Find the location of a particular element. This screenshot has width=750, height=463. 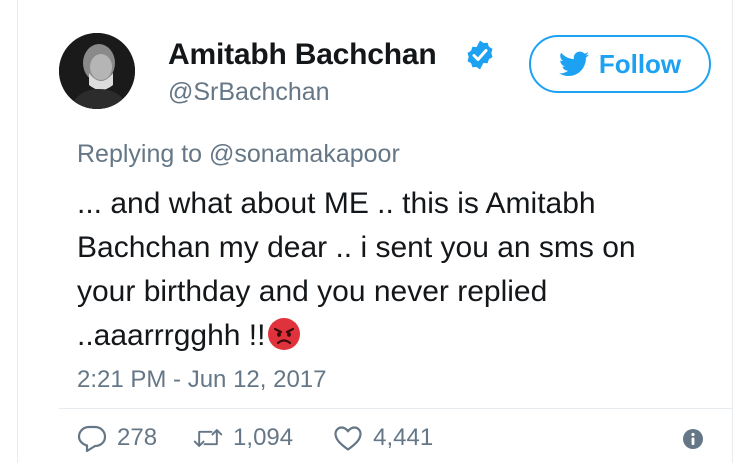

tweet-text-line: your birthday and you never replied is located at coordinates (312, 291).